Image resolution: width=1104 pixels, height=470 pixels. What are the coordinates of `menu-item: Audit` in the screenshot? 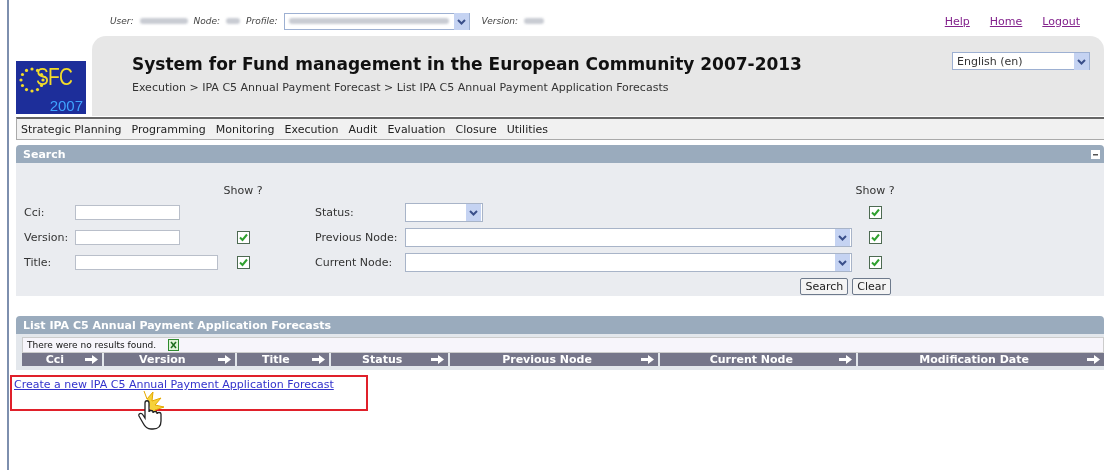 It's located at (363, 129).